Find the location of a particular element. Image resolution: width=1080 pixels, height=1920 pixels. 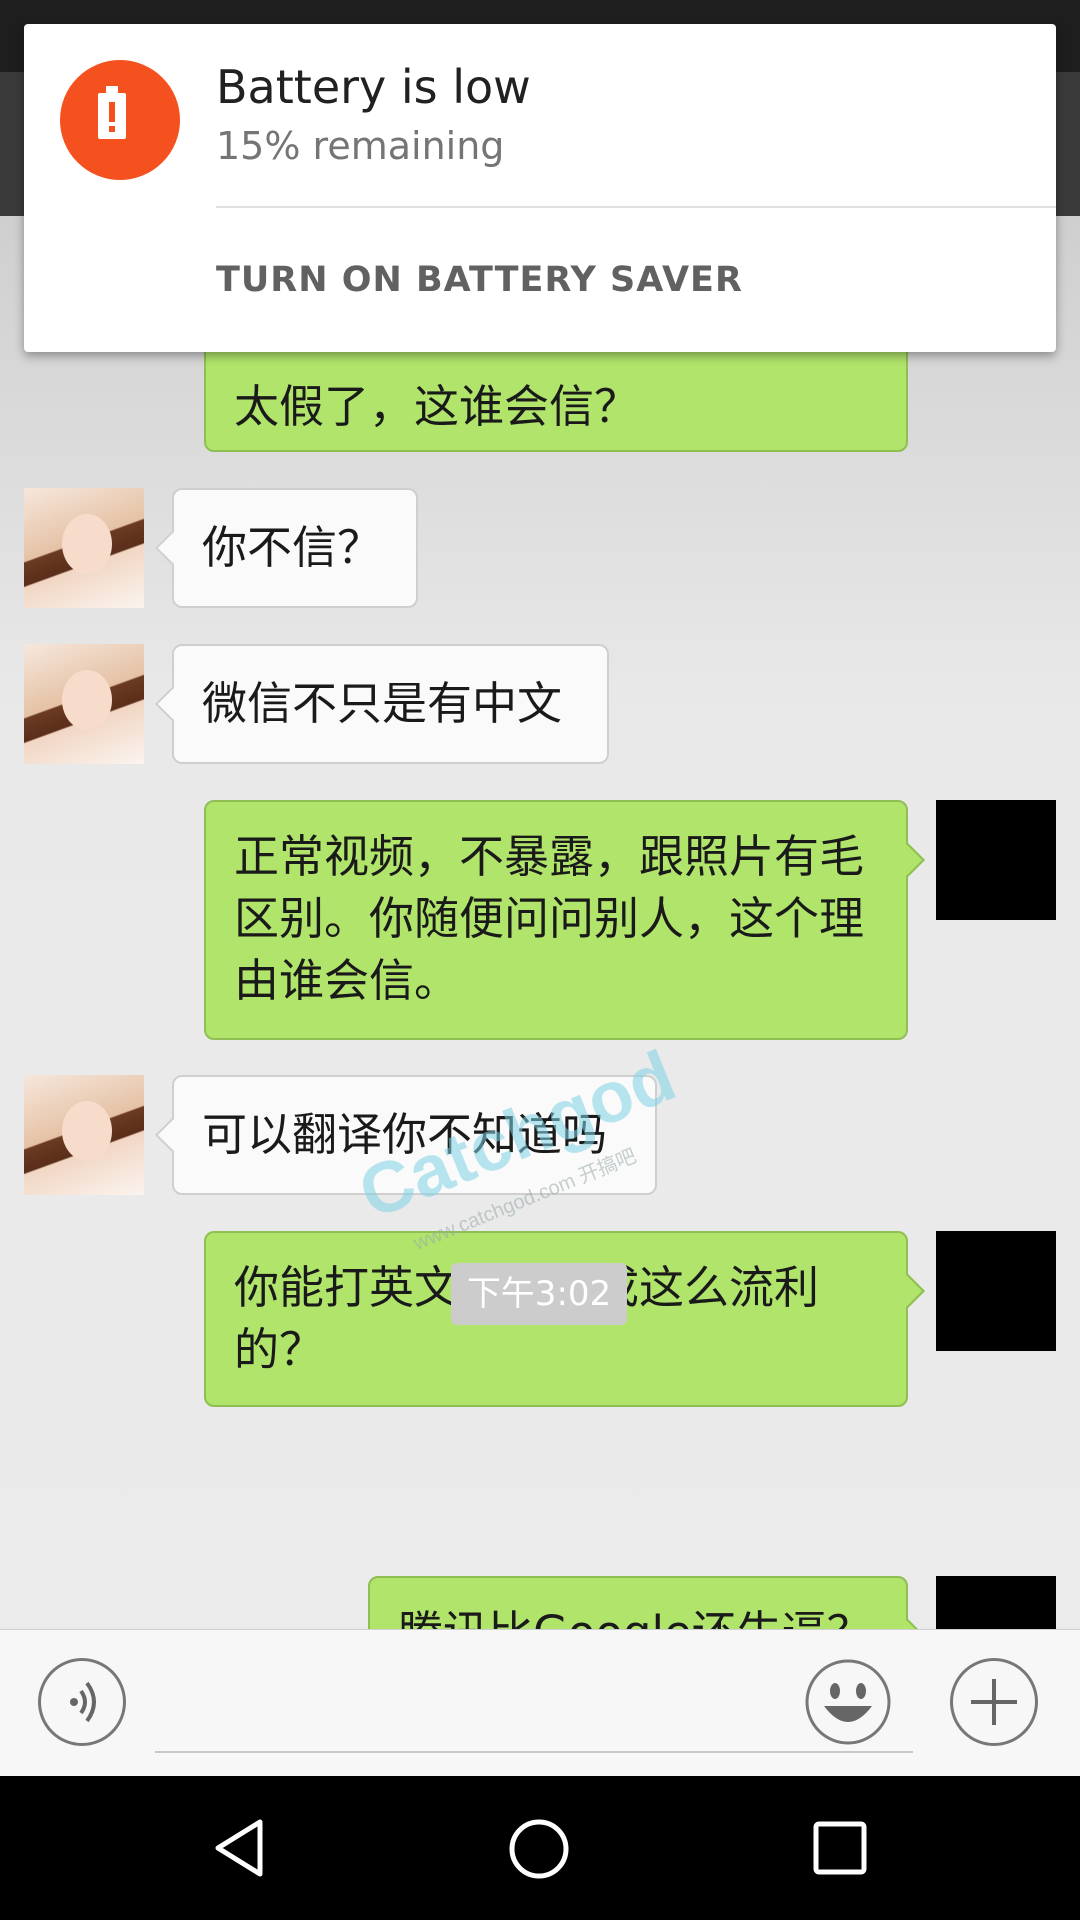

battery-alert-icon is located at coordinates (120, 120).